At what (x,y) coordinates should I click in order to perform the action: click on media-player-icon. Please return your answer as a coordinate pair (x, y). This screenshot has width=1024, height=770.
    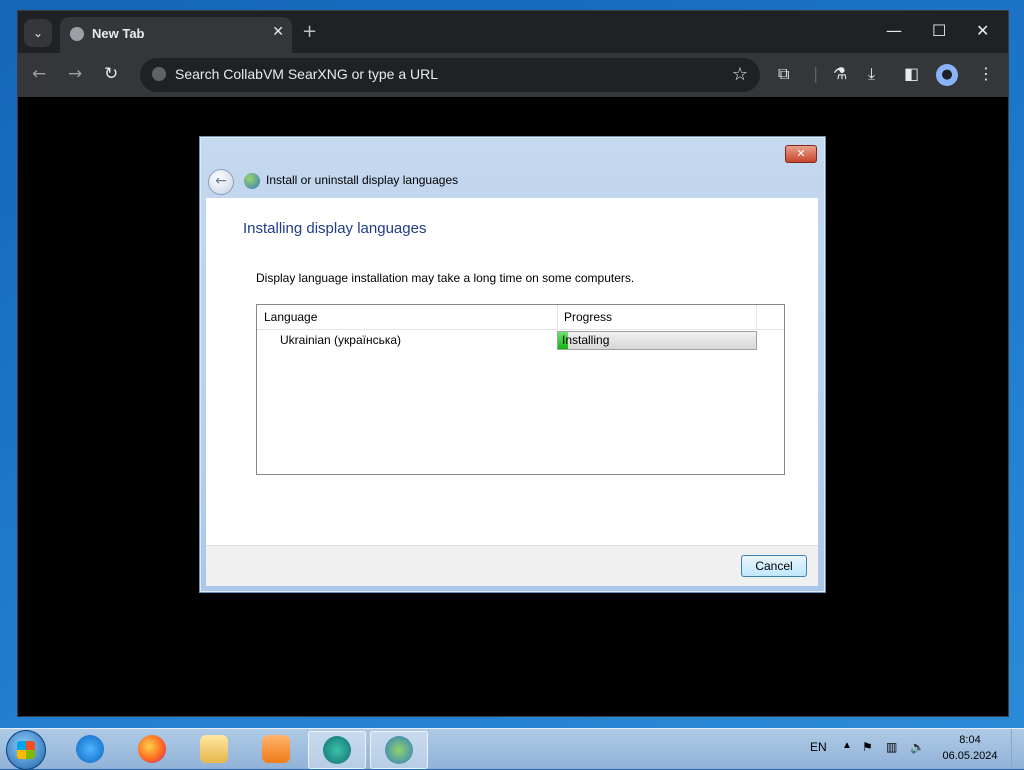
    Looking at the image, I should click on (276, 749).